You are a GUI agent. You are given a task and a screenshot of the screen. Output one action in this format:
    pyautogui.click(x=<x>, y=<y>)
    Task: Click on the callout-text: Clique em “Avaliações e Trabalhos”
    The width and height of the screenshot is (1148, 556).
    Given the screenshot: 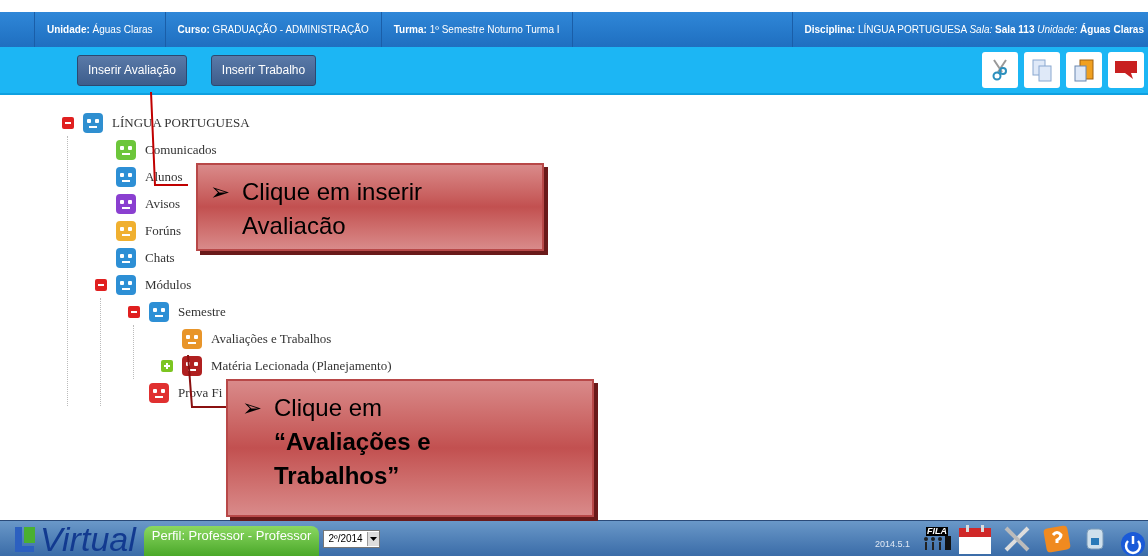 What is the action you would take?
    pyautogui.click(x=353, y=442)
    